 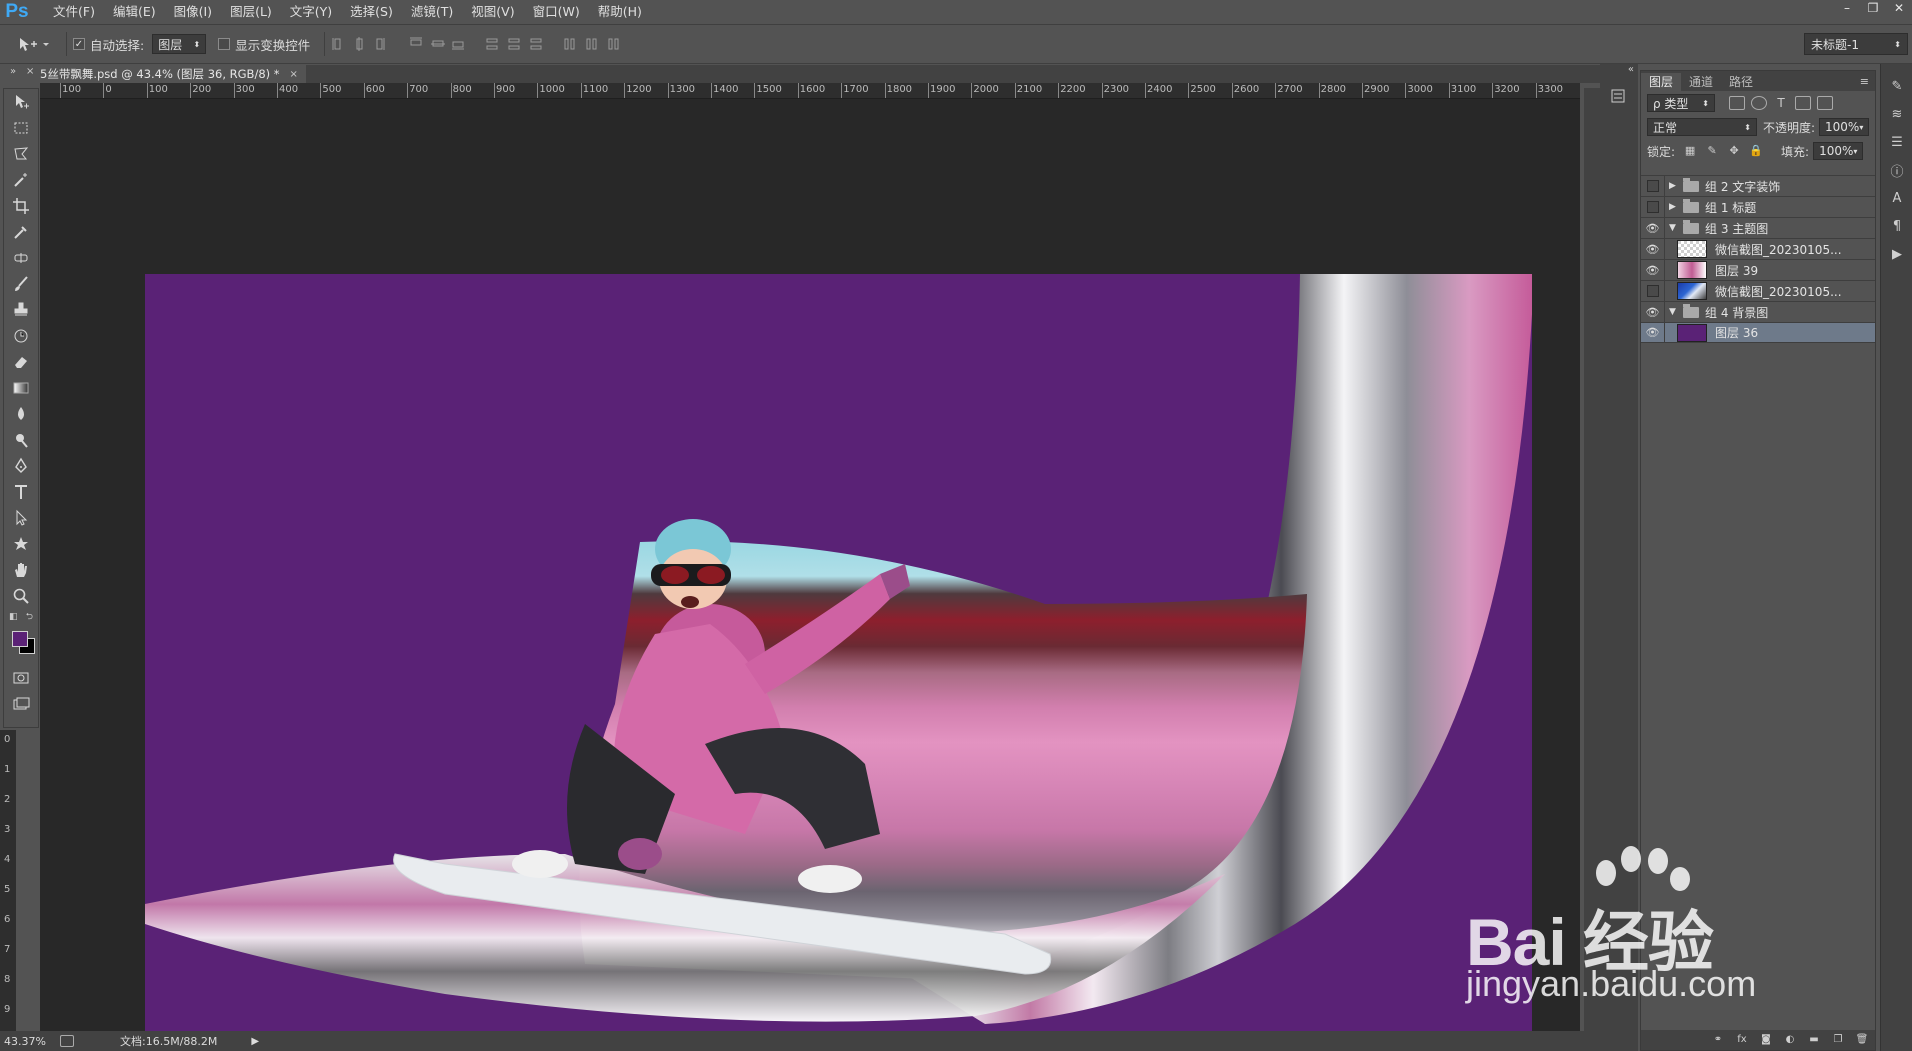 I want to click on menu-layer: 图层(L), so click(x=251, y=12).